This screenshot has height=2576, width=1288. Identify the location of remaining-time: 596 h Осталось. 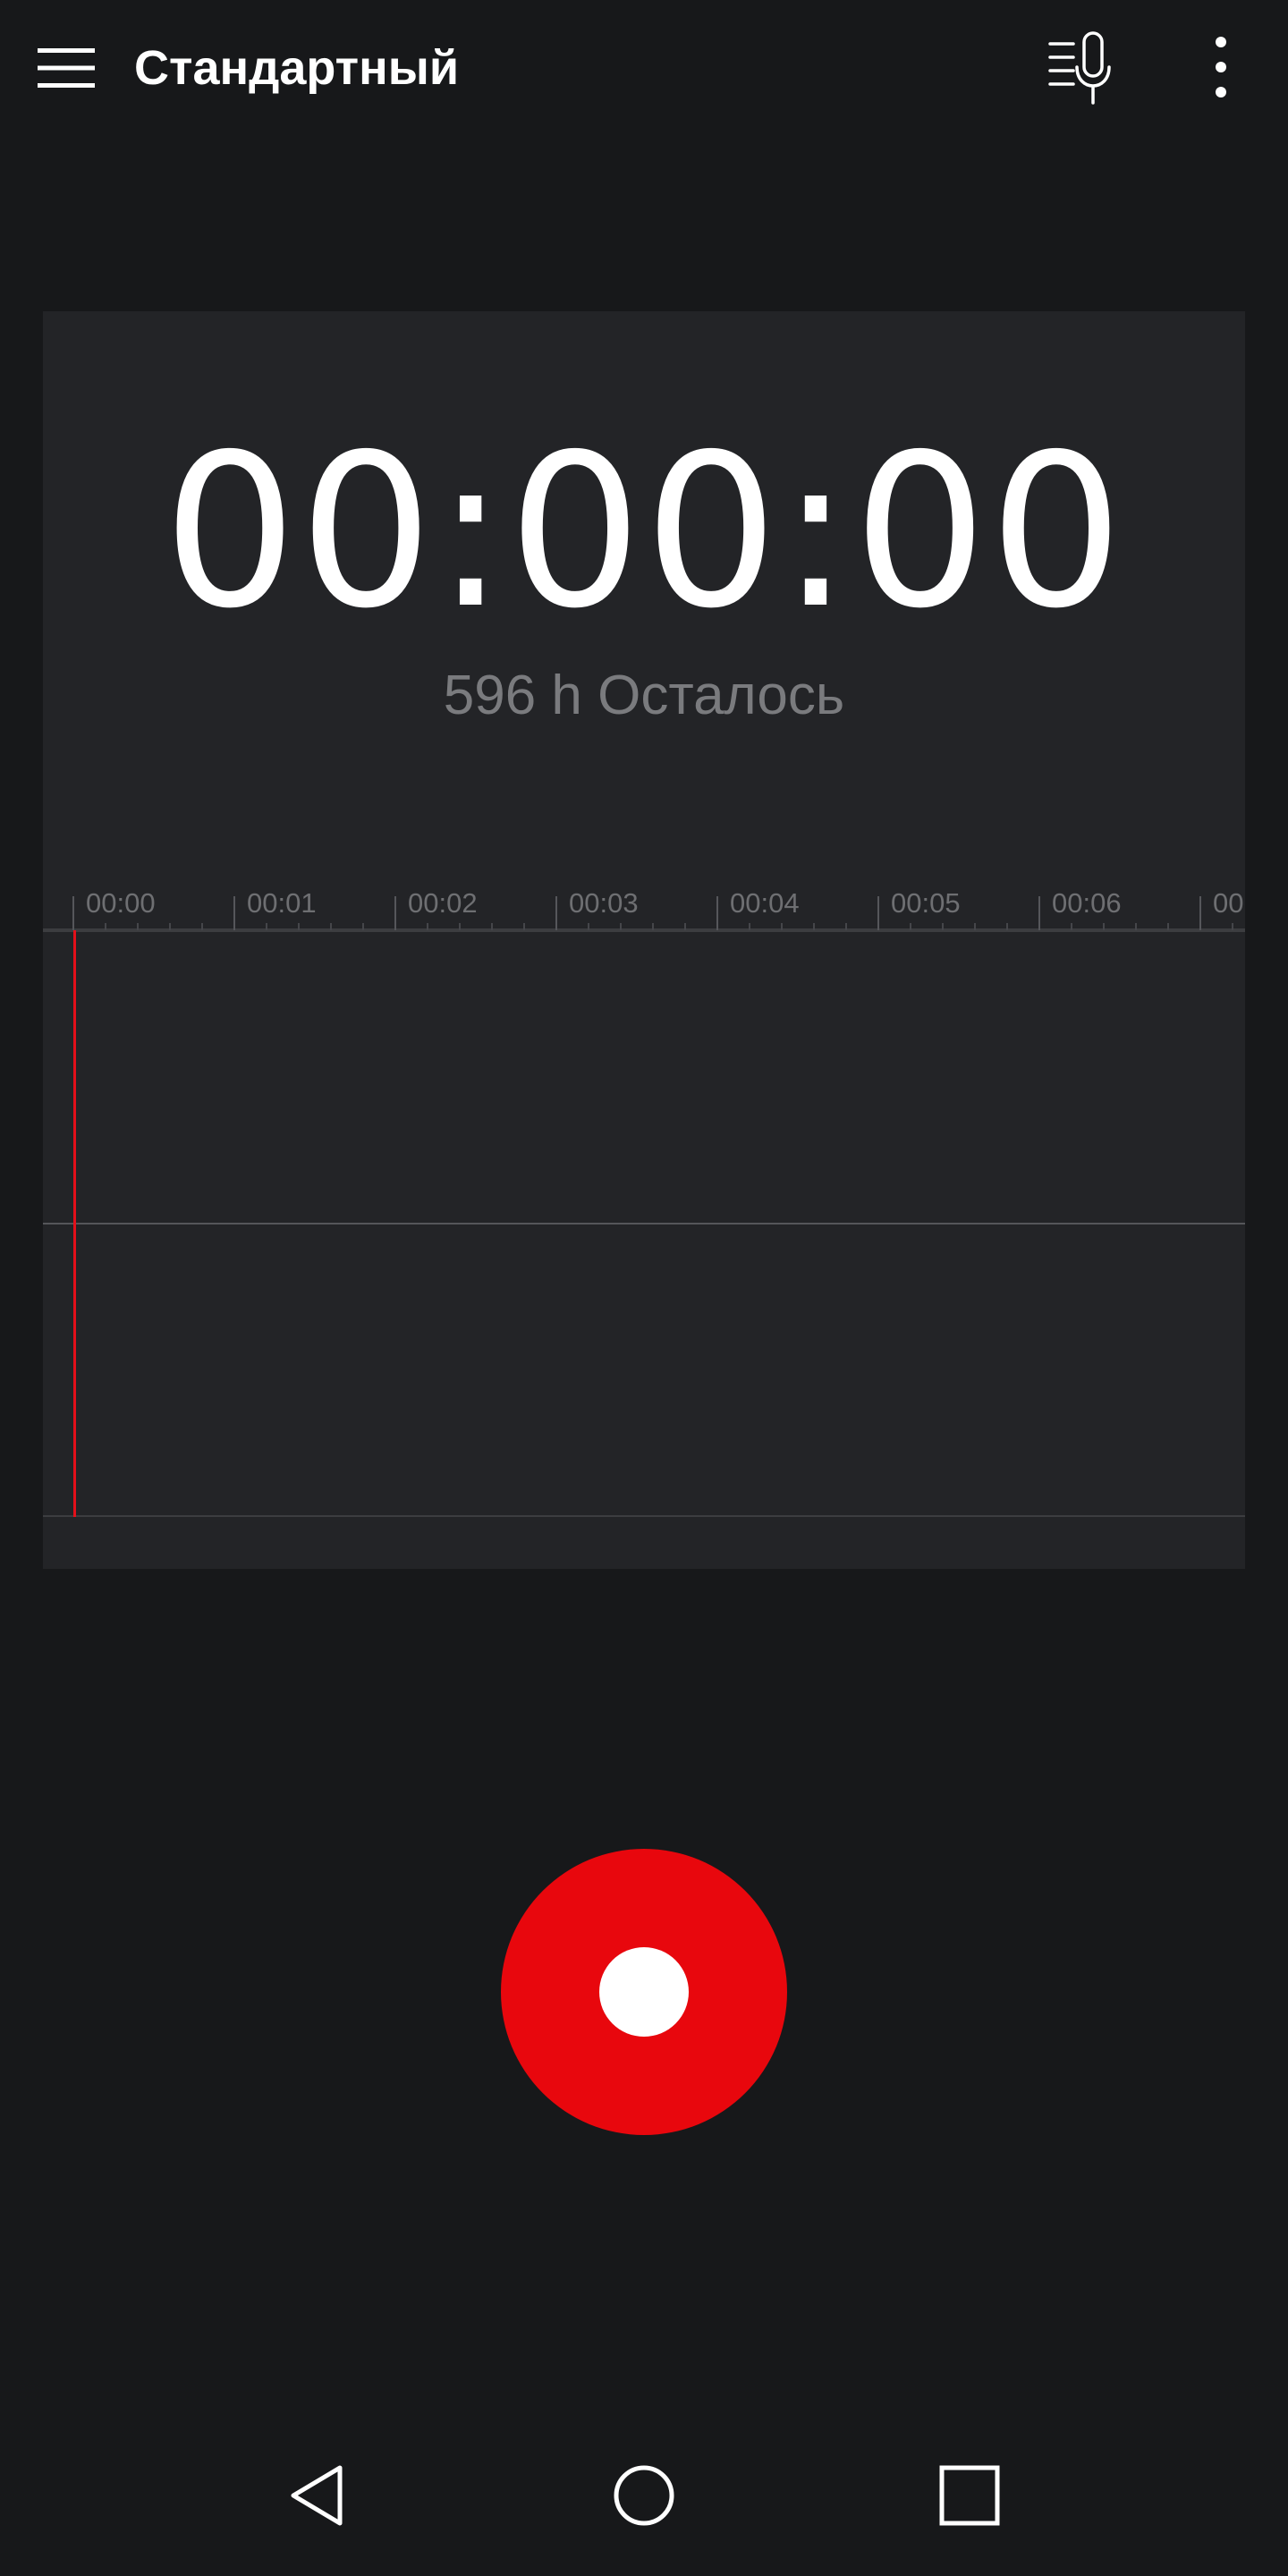
(644, 695).